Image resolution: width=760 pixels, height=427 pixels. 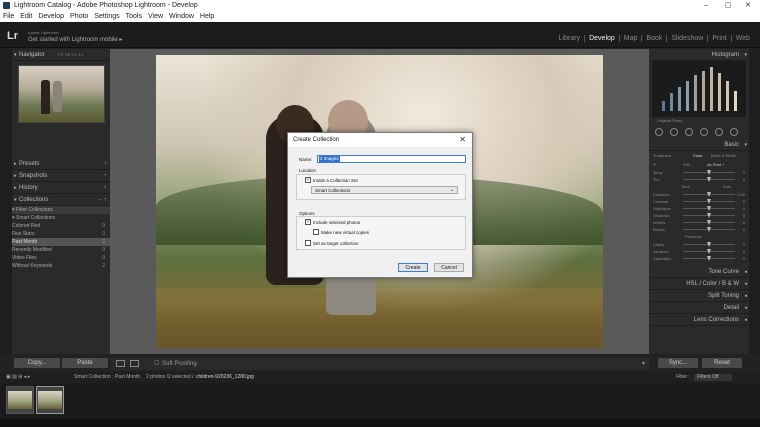 What do you see at coordinates (727, 186) in the screenshot?
I see `tone-auto-button: Auto` at bounding box center [727, 186].